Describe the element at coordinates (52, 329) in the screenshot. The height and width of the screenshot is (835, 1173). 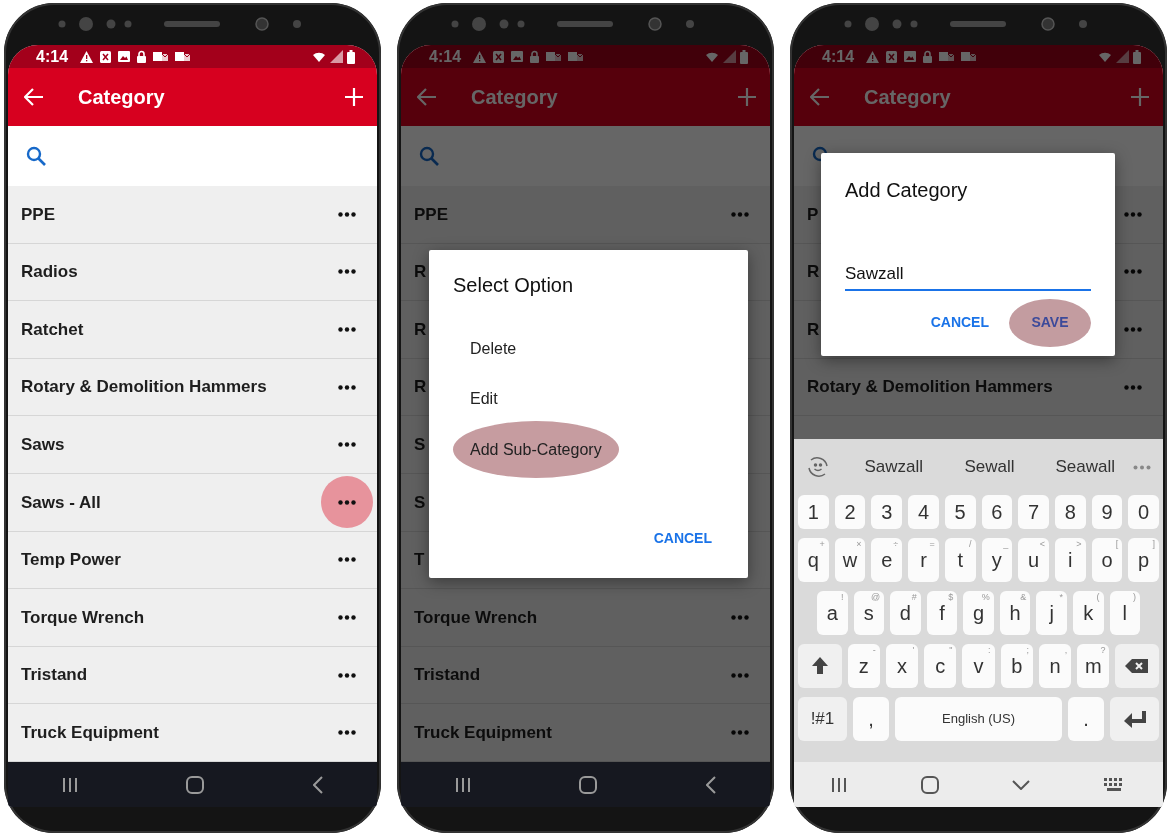
I see `category-name: Ratchet` at that location.